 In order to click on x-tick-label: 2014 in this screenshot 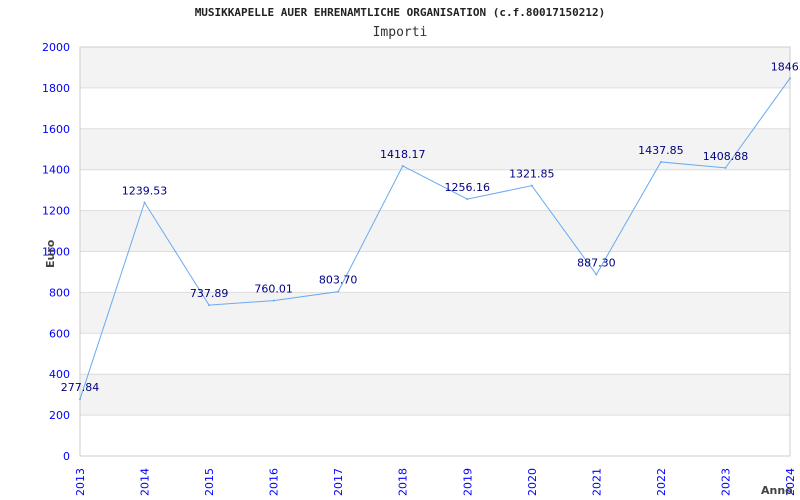, I will do `click(145, 482)`.